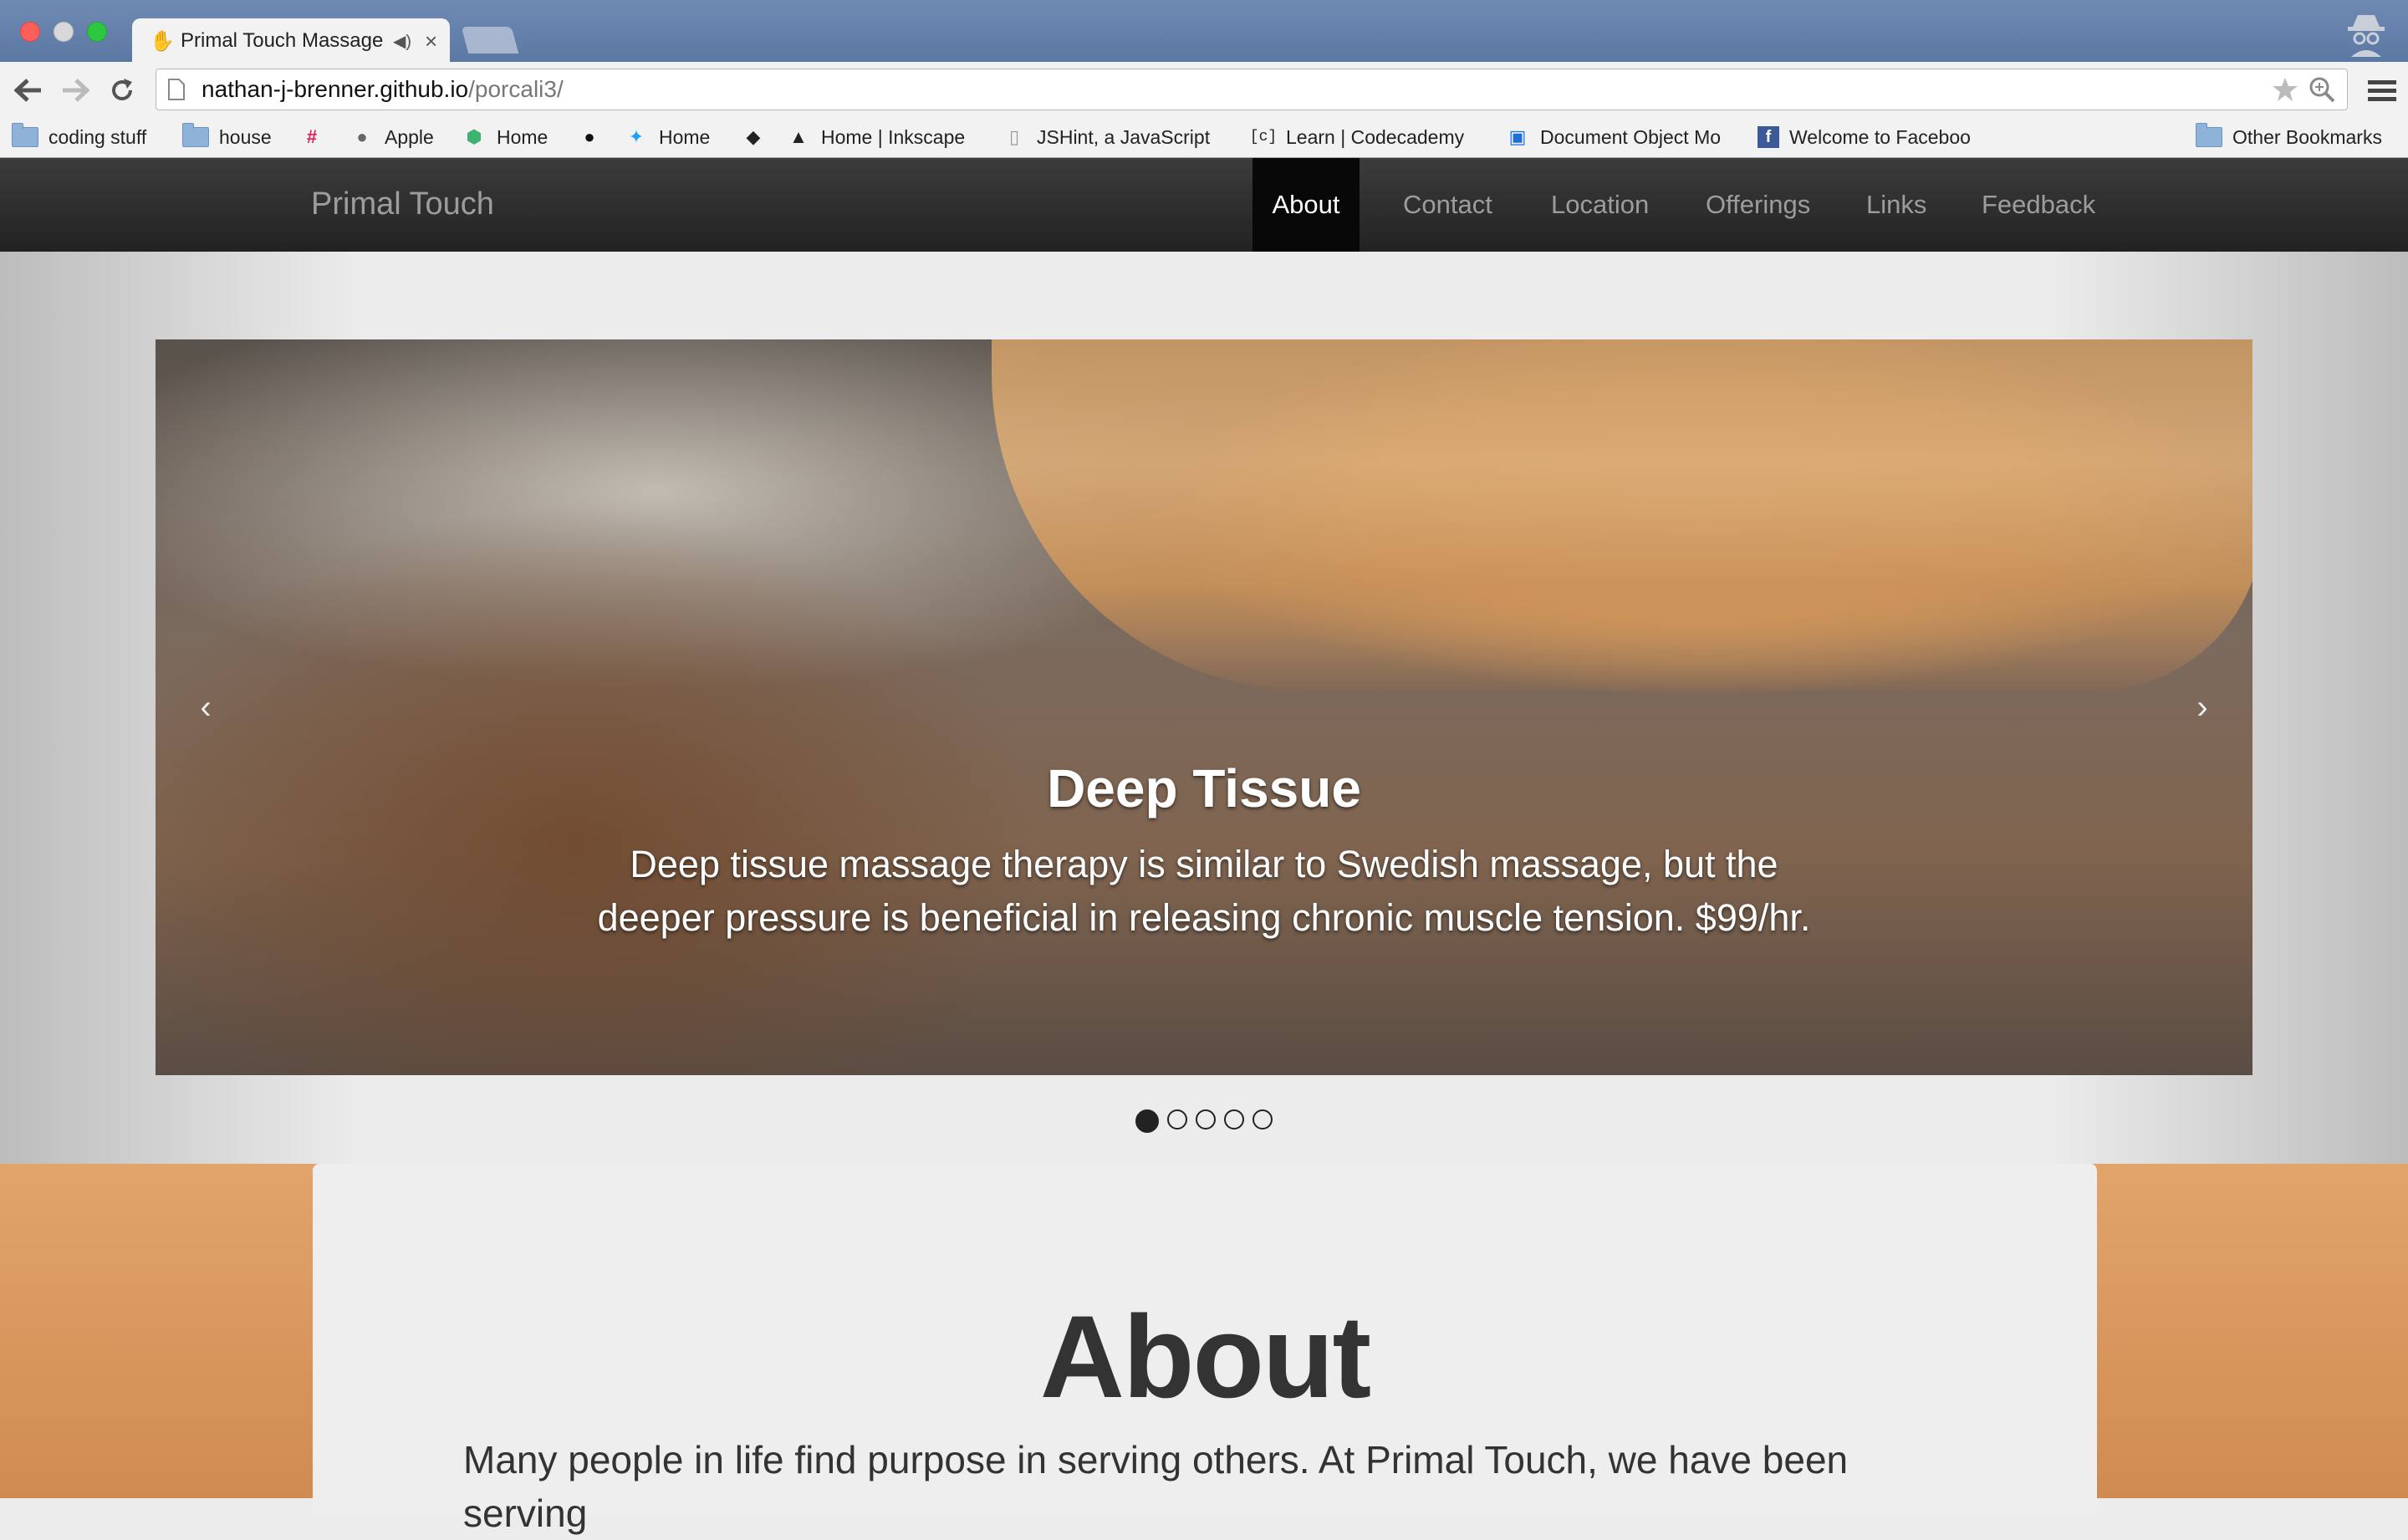  Describe the element at coordinates (1448, 205) in the screenshot. I see `nav-contact: Contact` at that location.